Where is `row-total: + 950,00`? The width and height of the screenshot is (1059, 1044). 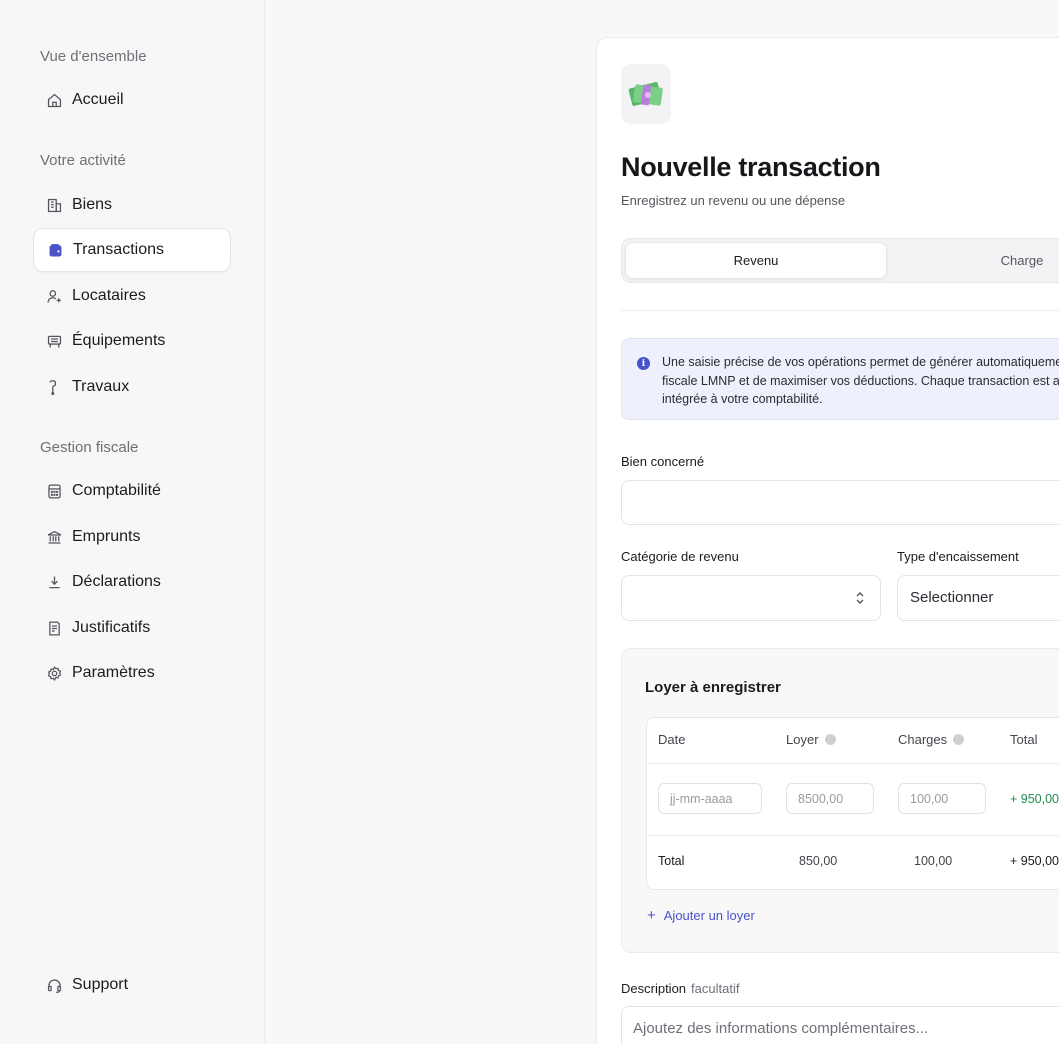 row-total: + 950,00 is located at coordinates (1034, 799).